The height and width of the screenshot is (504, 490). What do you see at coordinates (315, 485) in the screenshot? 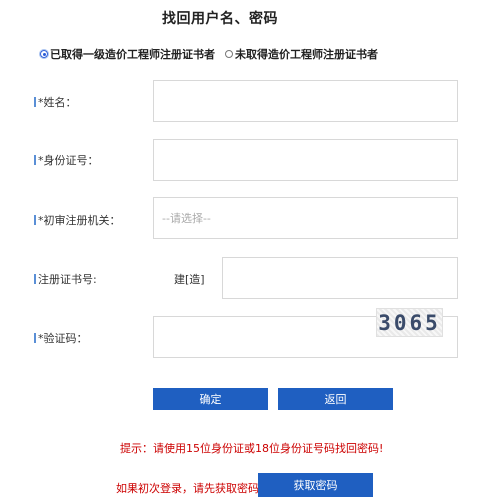
I see `get-password-button: 获取密码` at bounding box center [315, 485].